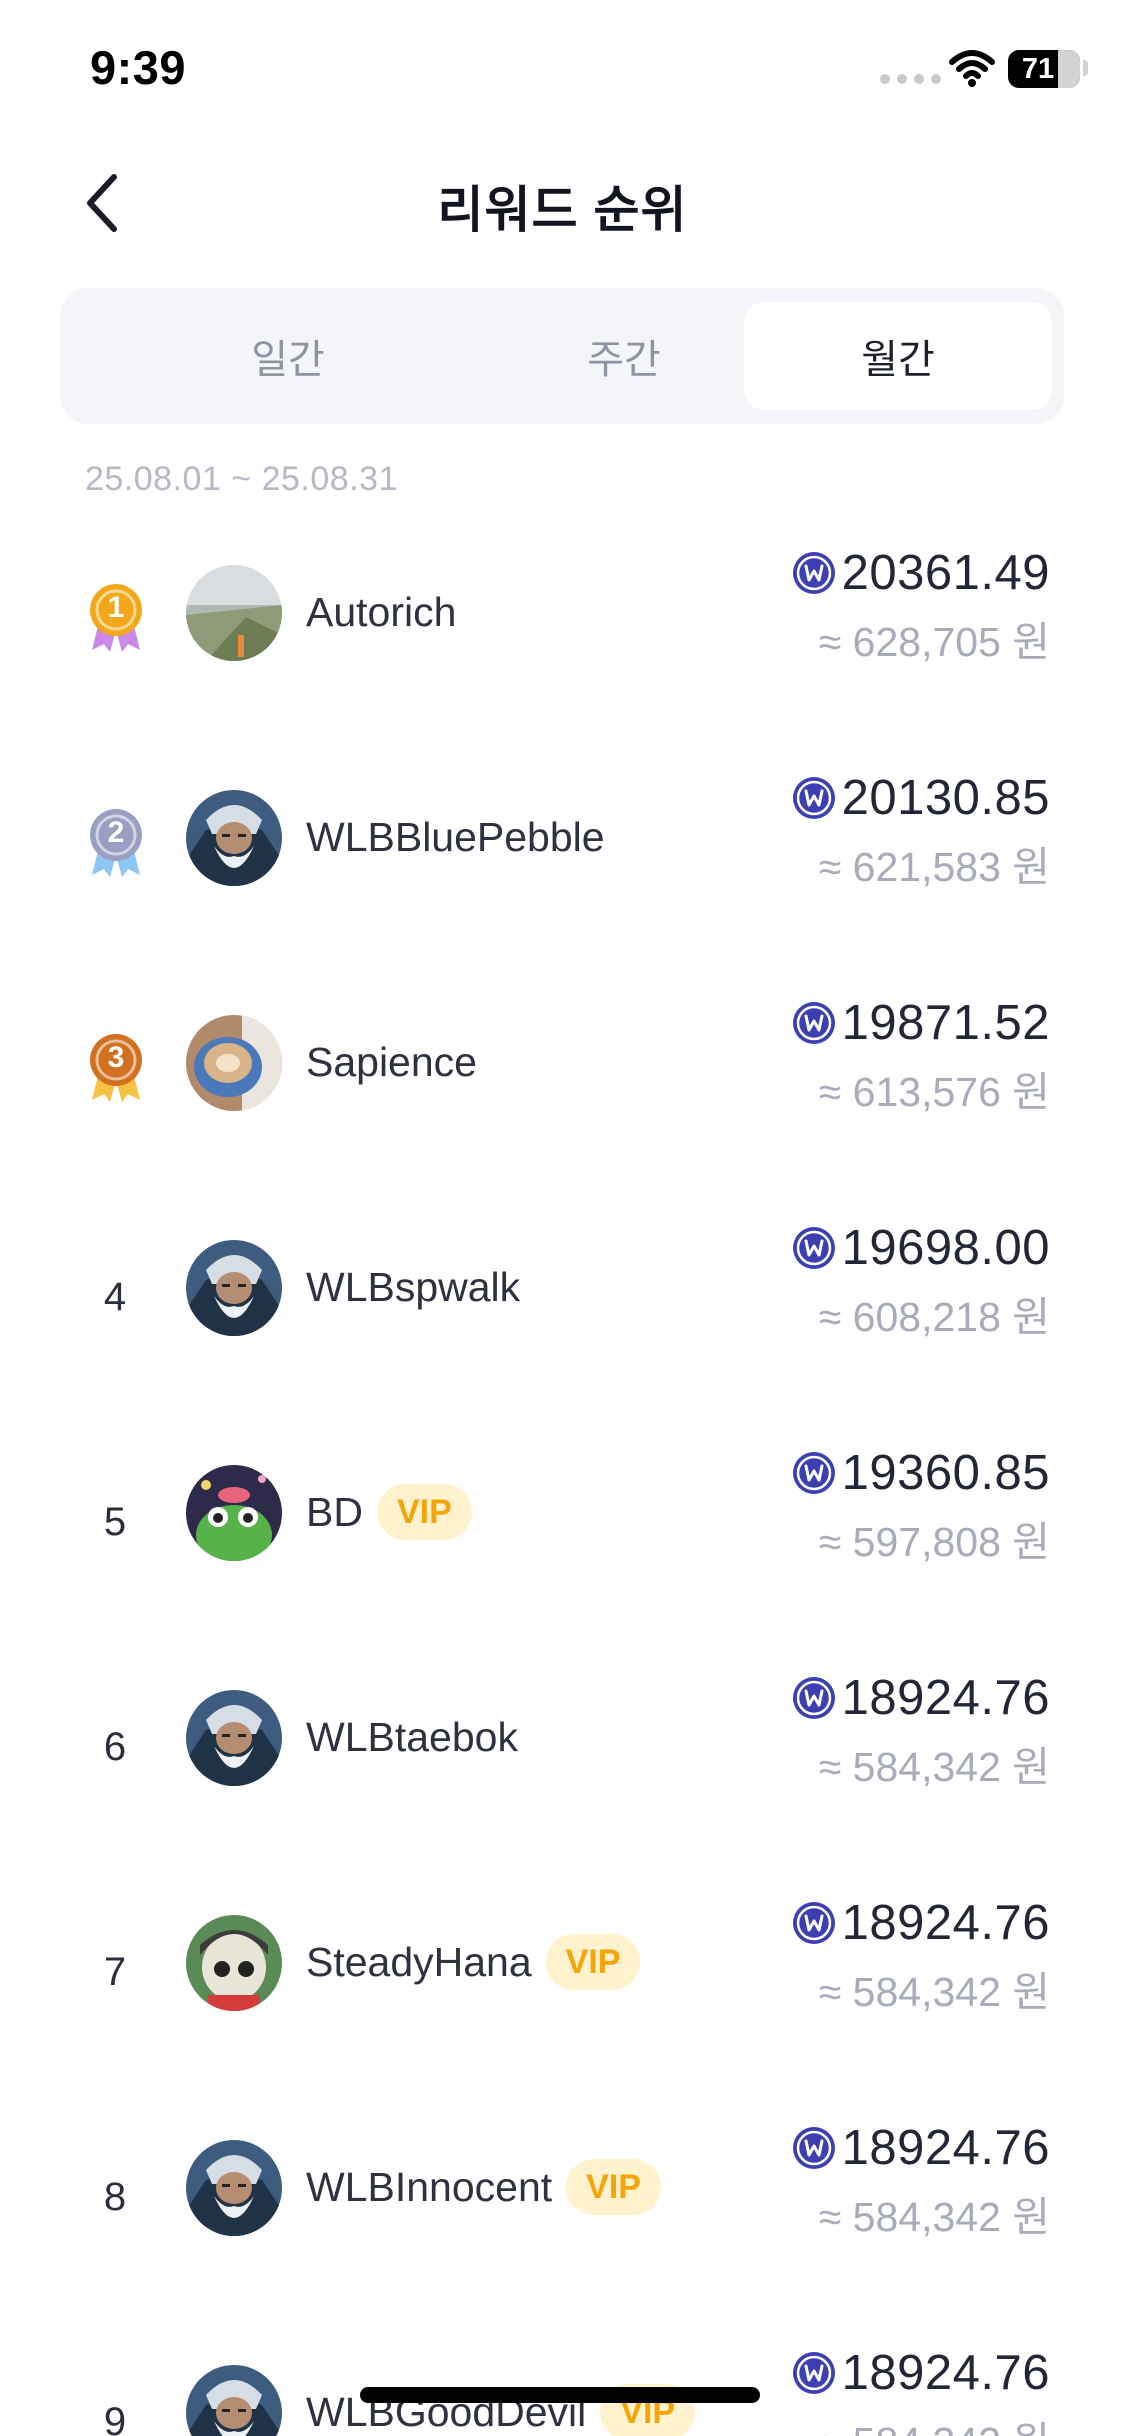  What do you see at coordinates (115, 2197) in the screenshot?
I see `rank-number: 8` at bounding box center [115, 2197].